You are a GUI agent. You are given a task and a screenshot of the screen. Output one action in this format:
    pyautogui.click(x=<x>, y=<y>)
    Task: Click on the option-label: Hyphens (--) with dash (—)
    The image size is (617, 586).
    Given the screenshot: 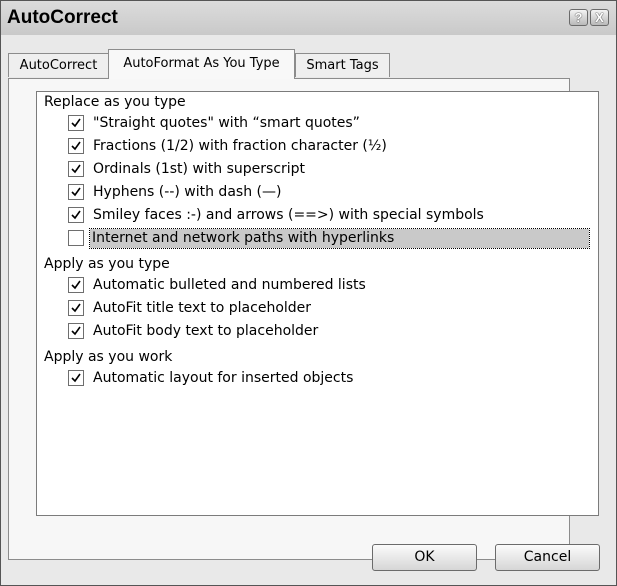 What is the action you would take?
    pyautogui.click(x=187, y=192)
    